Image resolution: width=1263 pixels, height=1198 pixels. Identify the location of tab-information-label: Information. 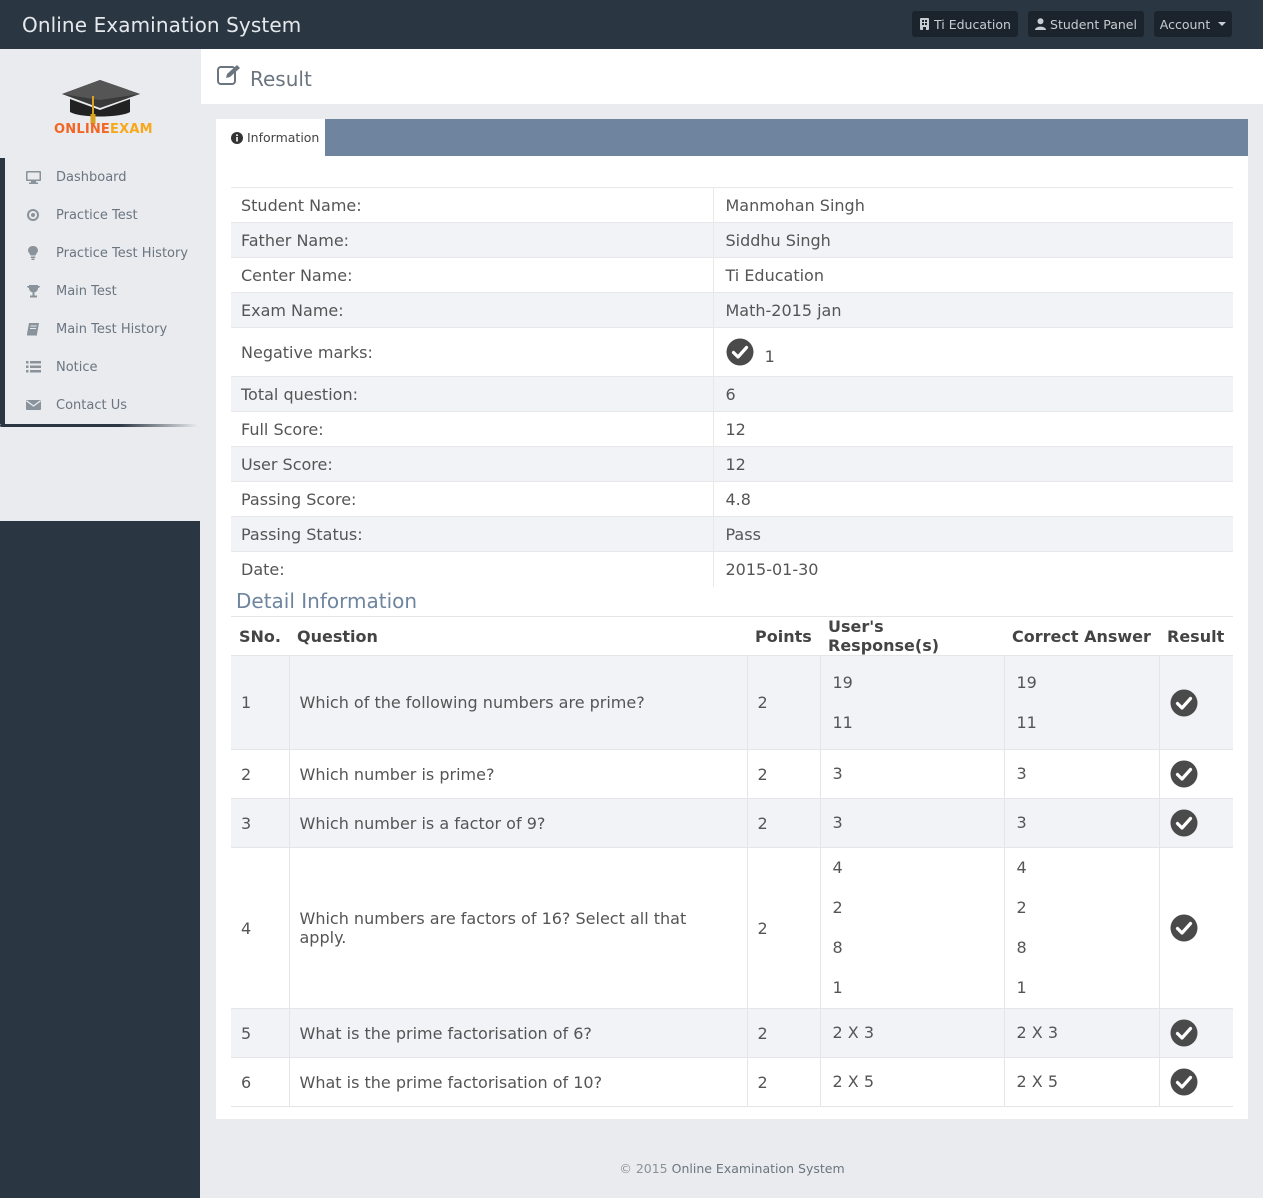
(283, 137).